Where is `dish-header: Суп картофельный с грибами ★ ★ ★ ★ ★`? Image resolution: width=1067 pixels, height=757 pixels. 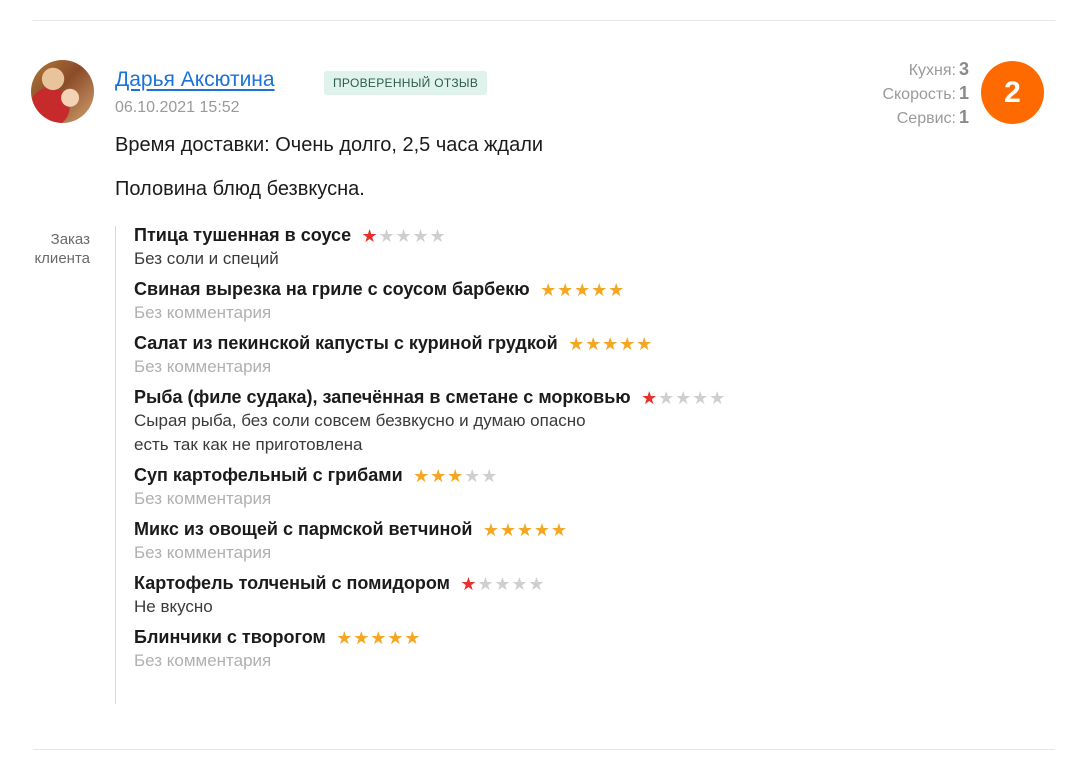
dish-header: Суп картофельный с грибами ★ ★ ★ ★ ★ is located at coordinates (484, 475).